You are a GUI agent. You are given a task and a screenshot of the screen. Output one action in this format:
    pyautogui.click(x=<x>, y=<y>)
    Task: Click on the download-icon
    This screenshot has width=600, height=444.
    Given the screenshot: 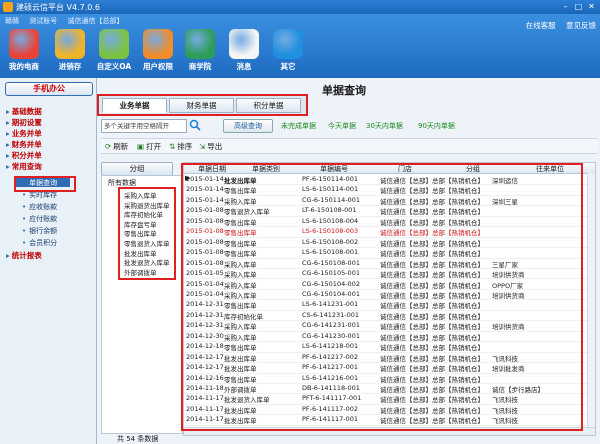 What is the action you would take?
    pyautogui.click(x=288, y=44)
    